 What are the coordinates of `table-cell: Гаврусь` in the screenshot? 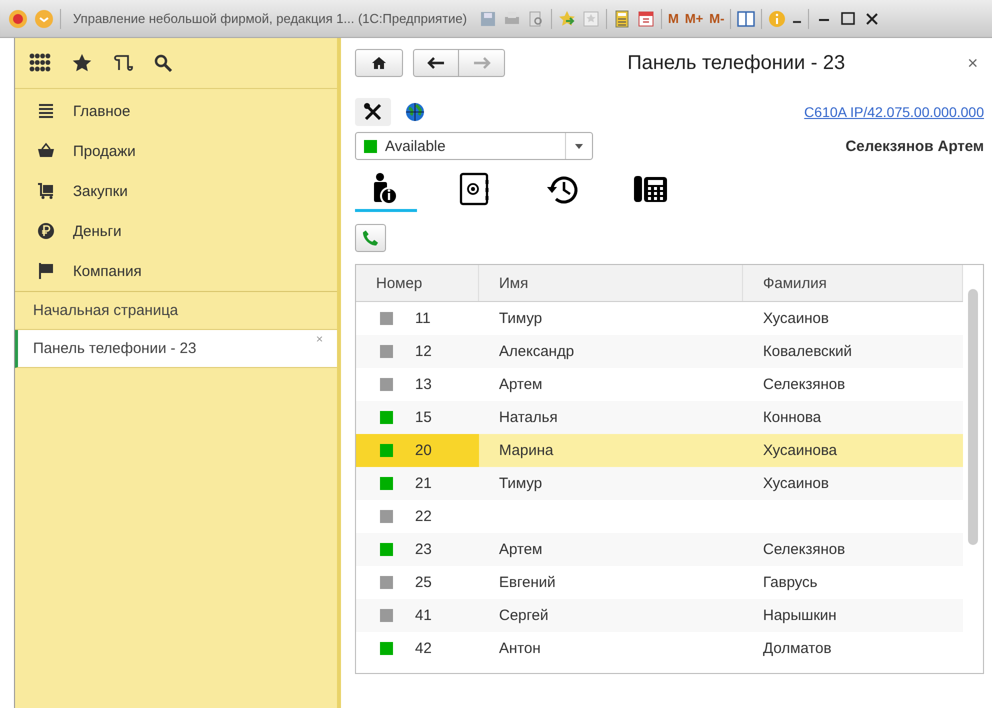 It's located at (790, 582).